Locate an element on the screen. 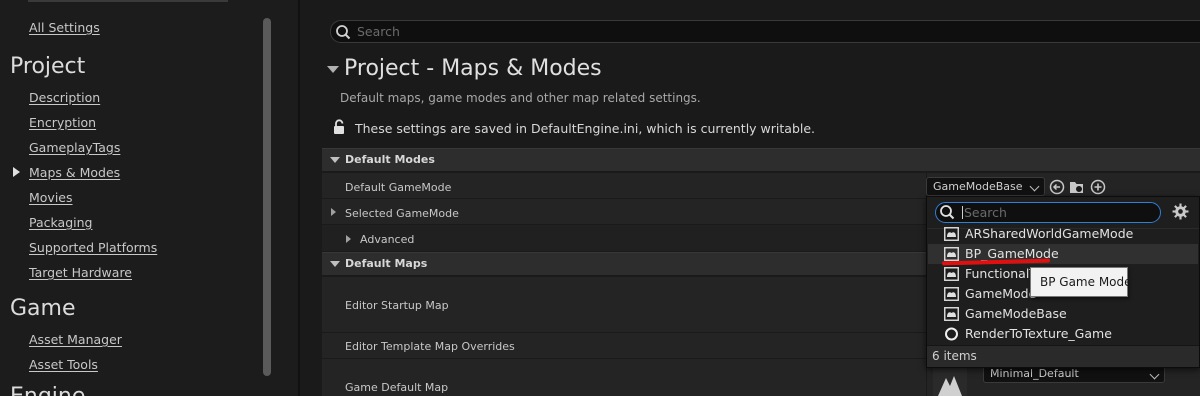  category-default-modes: Default Modes is located at coordinates (761, 159).